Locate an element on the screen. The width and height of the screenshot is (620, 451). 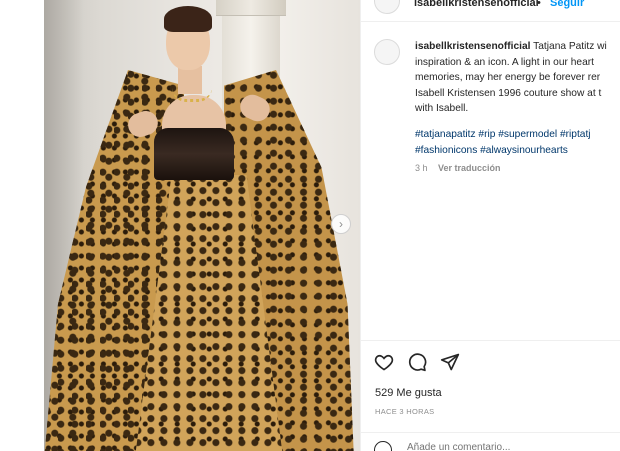
comment-button is located at coordinates (417, 362).